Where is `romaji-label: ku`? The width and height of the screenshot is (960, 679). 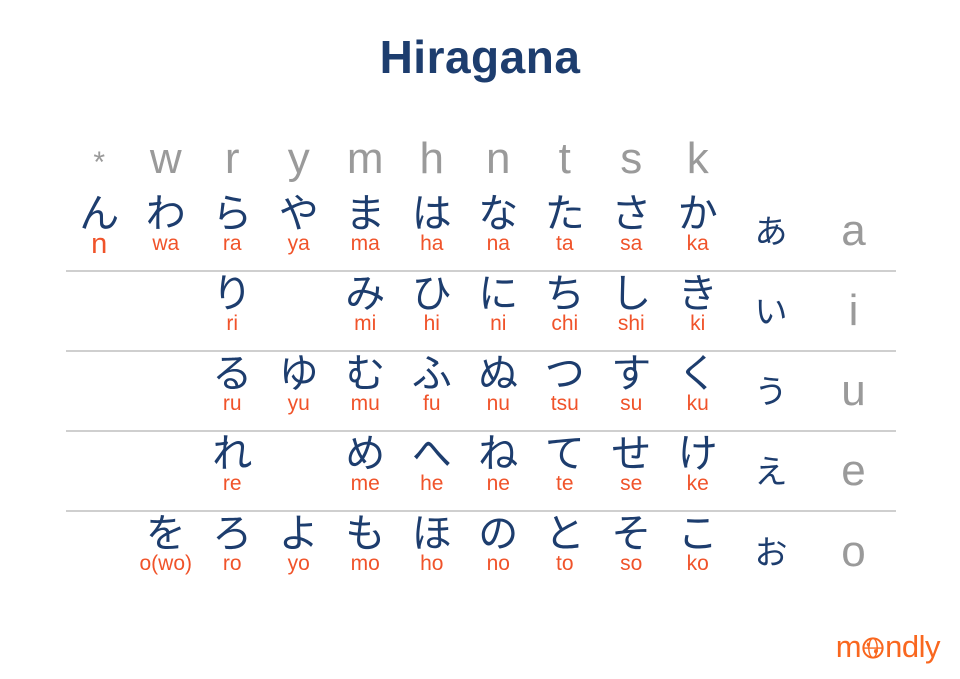 romaji-label: ku is located at coordinates (697, 403).